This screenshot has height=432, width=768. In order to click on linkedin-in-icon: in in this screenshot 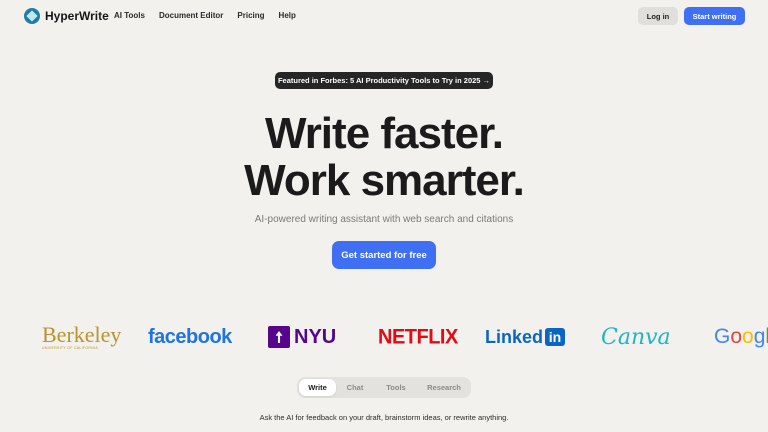, I will do `click(555, 337)`.